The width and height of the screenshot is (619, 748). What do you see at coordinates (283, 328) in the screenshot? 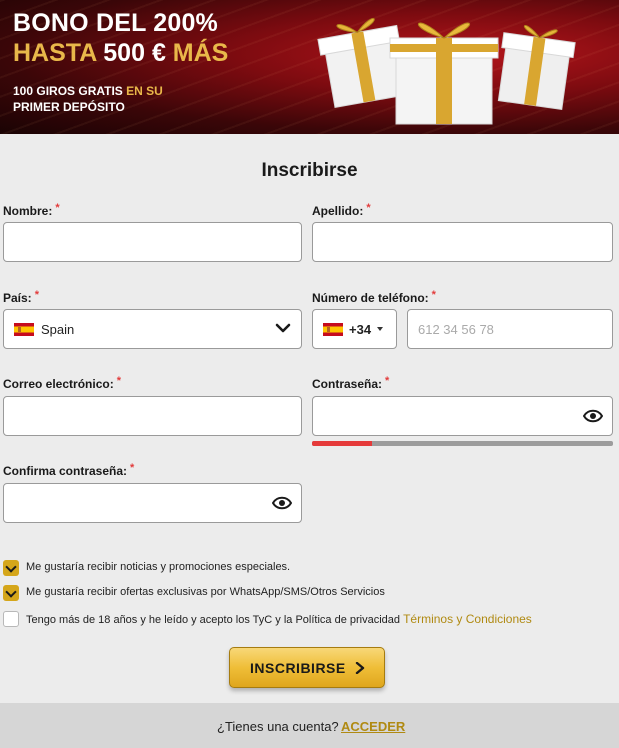
I see `chevron-down-icon` at bounding box center [283, 328].